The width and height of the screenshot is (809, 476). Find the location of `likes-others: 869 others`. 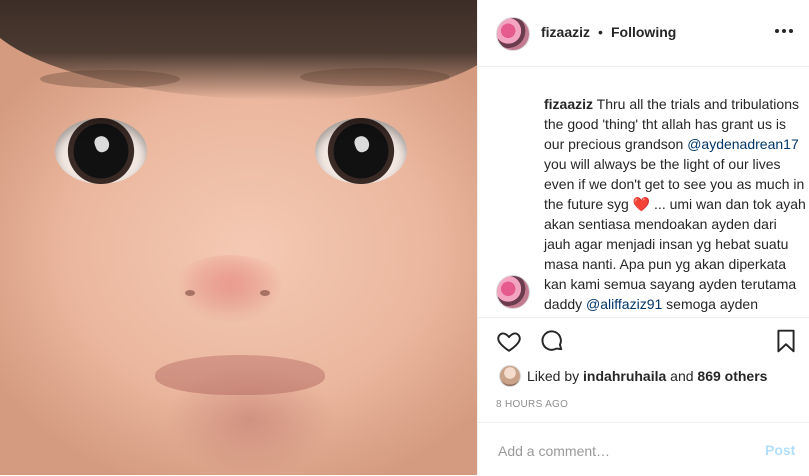

likes-others: 869 others is located at coordinates (732, 376).